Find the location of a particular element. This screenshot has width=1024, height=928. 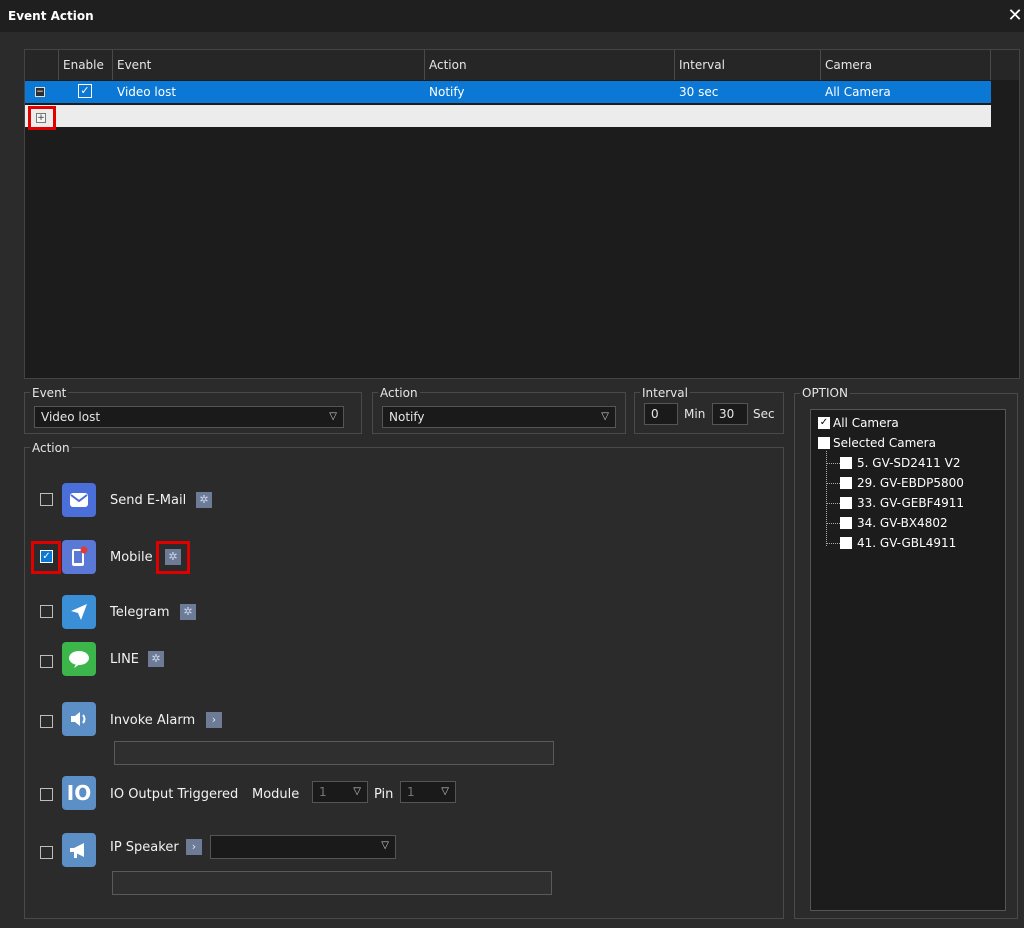

io-icon: IO is located at coordinates (79, 793).